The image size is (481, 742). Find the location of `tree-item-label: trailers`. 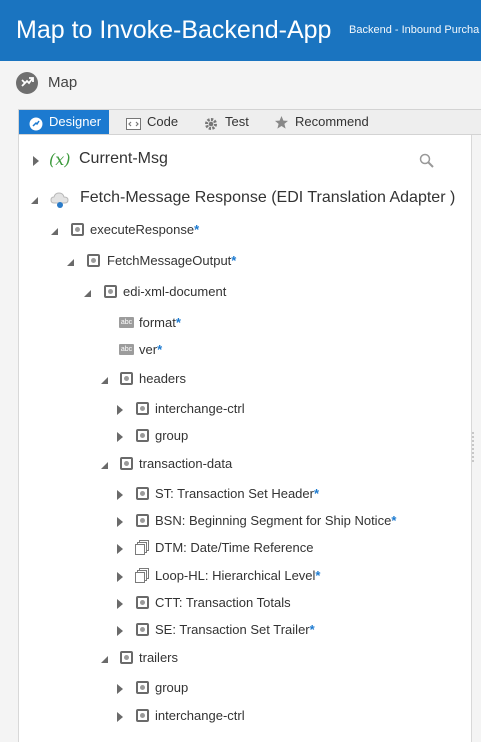

tree-item-label: trailers is located at coordinates (159, 657).